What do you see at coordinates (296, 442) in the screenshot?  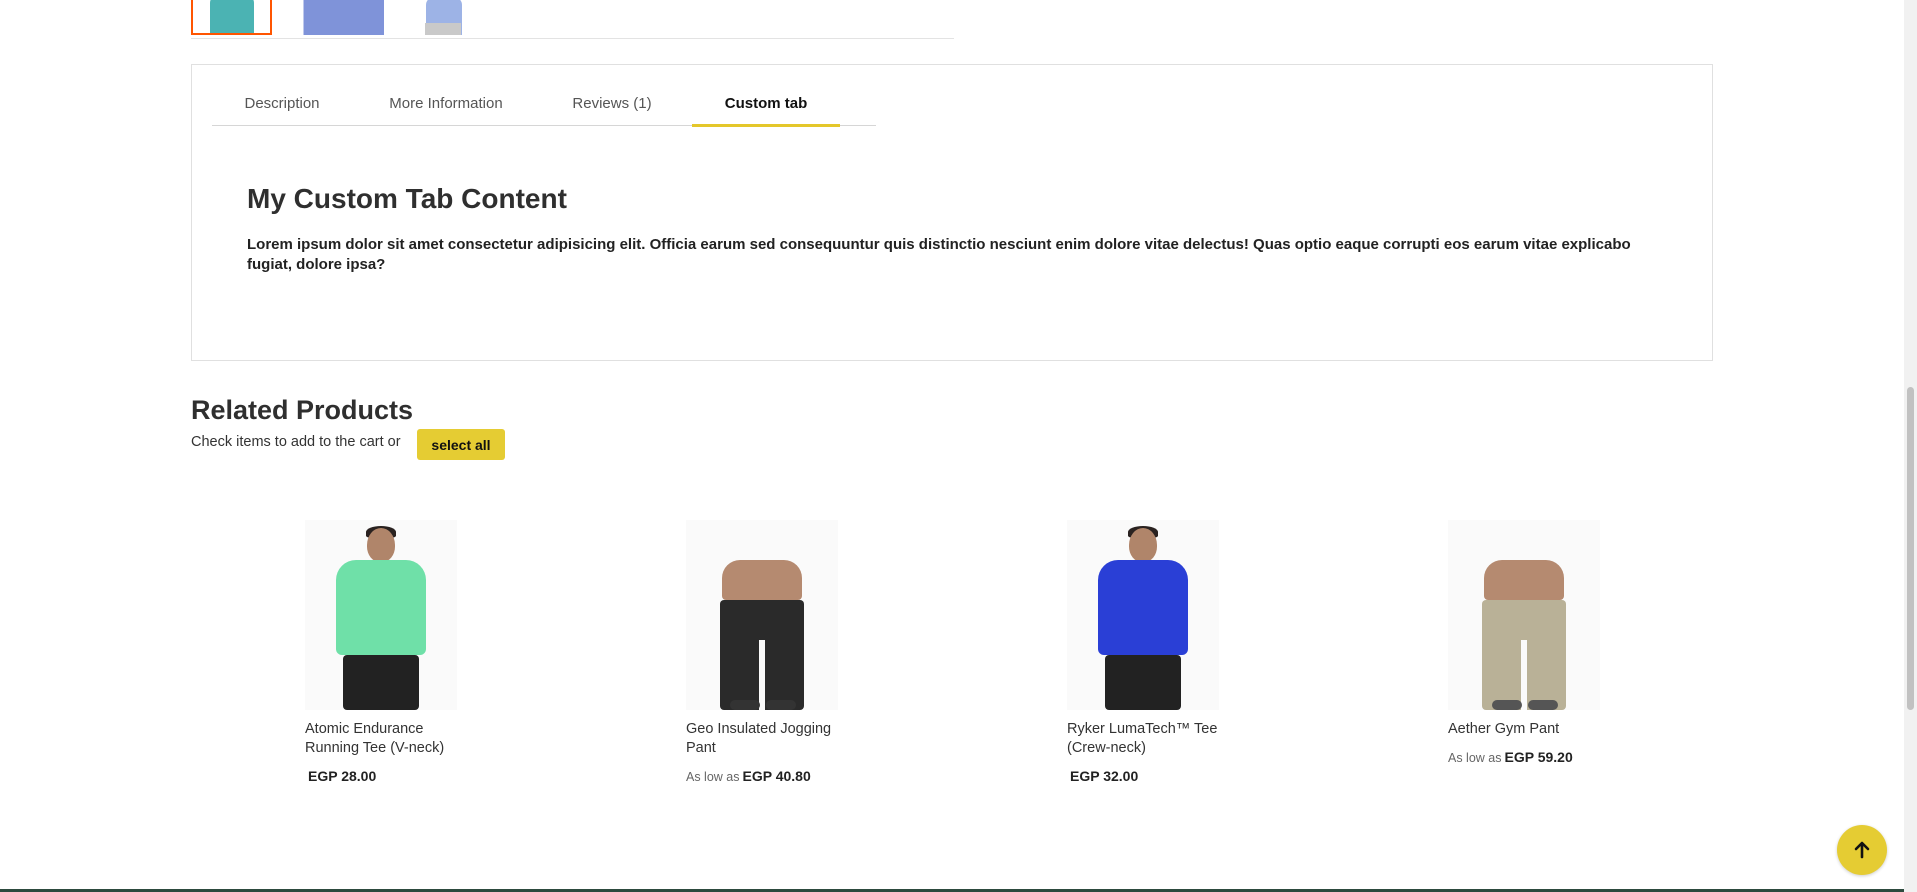 I see `related-products-note: Check items to add to the cart or` at bounding box center [296, 442].